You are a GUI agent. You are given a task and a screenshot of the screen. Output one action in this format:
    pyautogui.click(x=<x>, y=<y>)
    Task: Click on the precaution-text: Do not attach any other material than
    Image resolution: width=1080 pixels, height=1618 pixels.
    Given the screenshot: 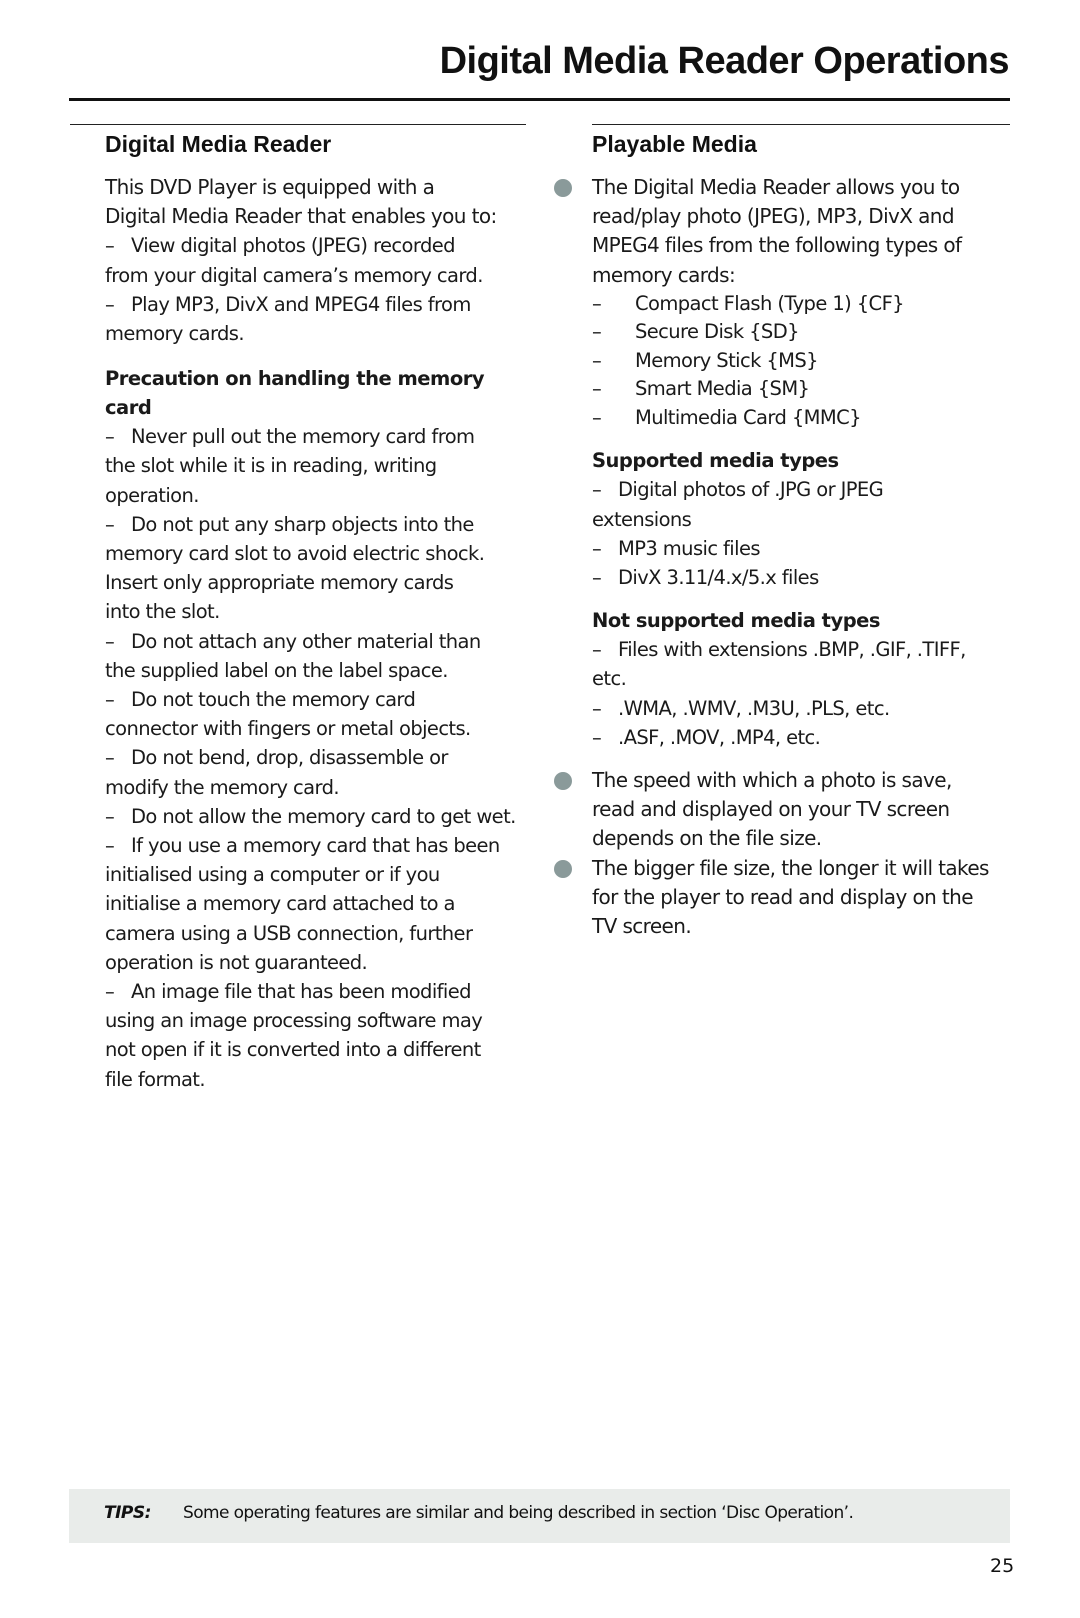 What is the action you would take?
    pyautogui.click(x=306, y=641)
    